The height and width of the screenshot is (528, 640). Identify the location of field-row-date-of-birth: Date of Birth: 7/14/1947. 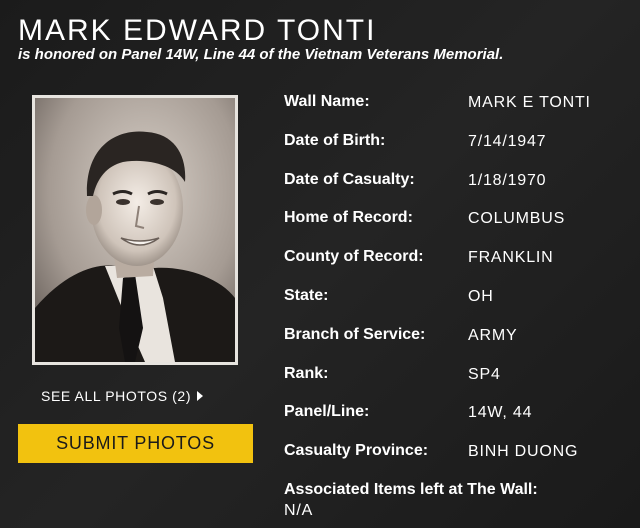
(454, 145).